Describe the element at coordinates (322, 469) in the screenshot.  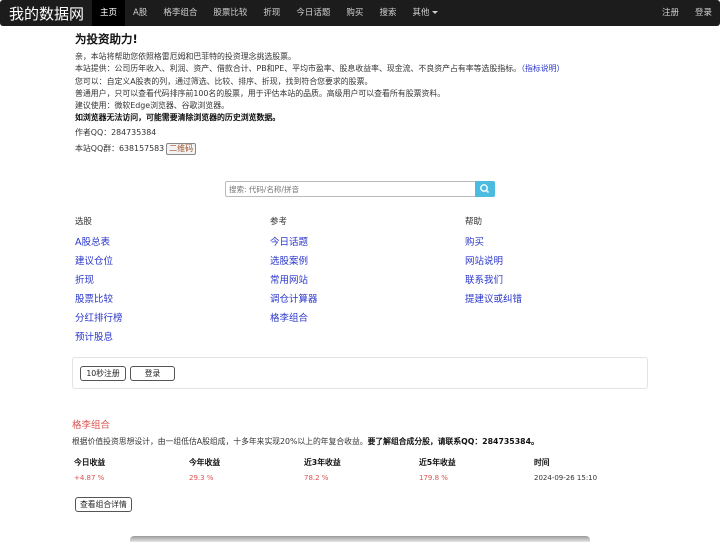
I see `stat-3y: 近3年收益 78.2 %` at that location.